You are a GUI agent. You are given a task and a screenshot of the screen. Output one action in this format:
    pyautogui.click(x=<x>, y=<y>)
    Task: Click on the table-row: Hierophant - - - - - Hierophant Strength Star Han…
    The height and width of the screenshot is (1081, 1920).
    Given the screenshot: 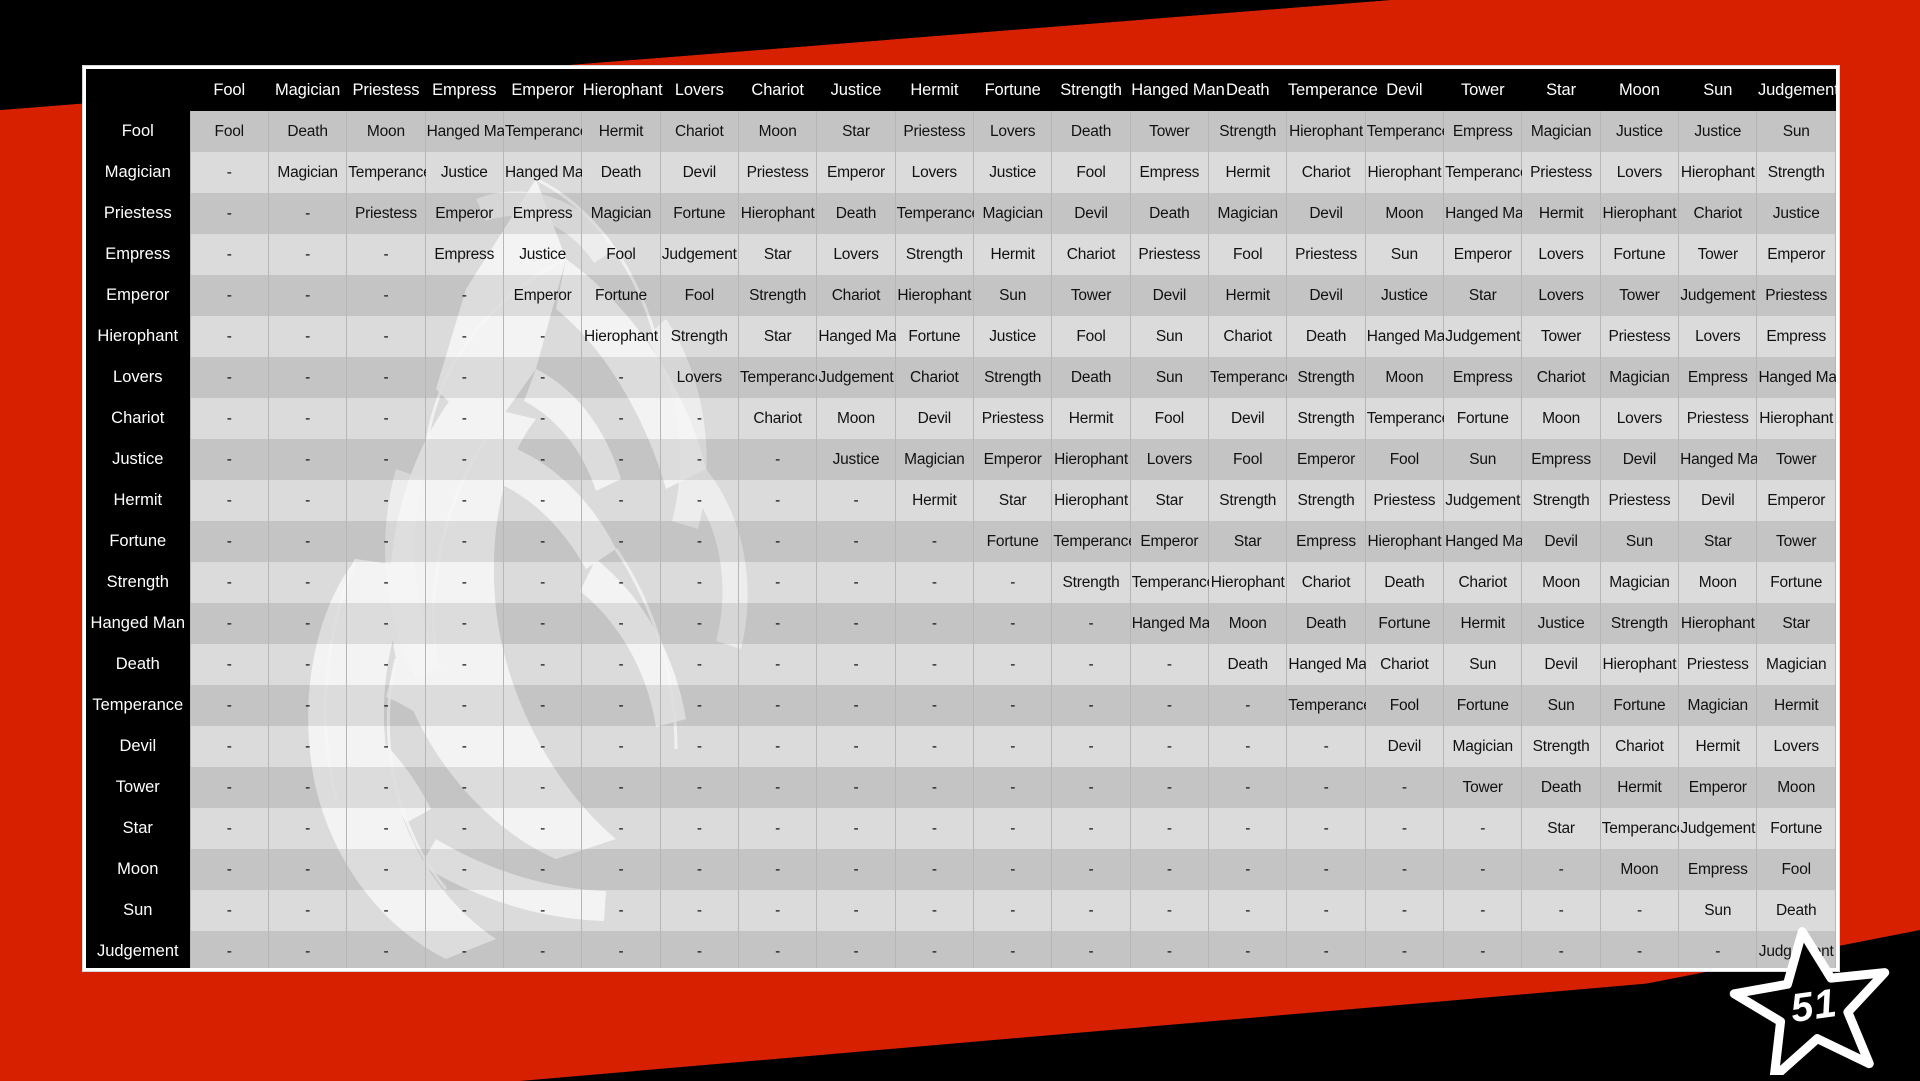 What is the action you would take?
    pyautogui.click(x=961, y=336)
    